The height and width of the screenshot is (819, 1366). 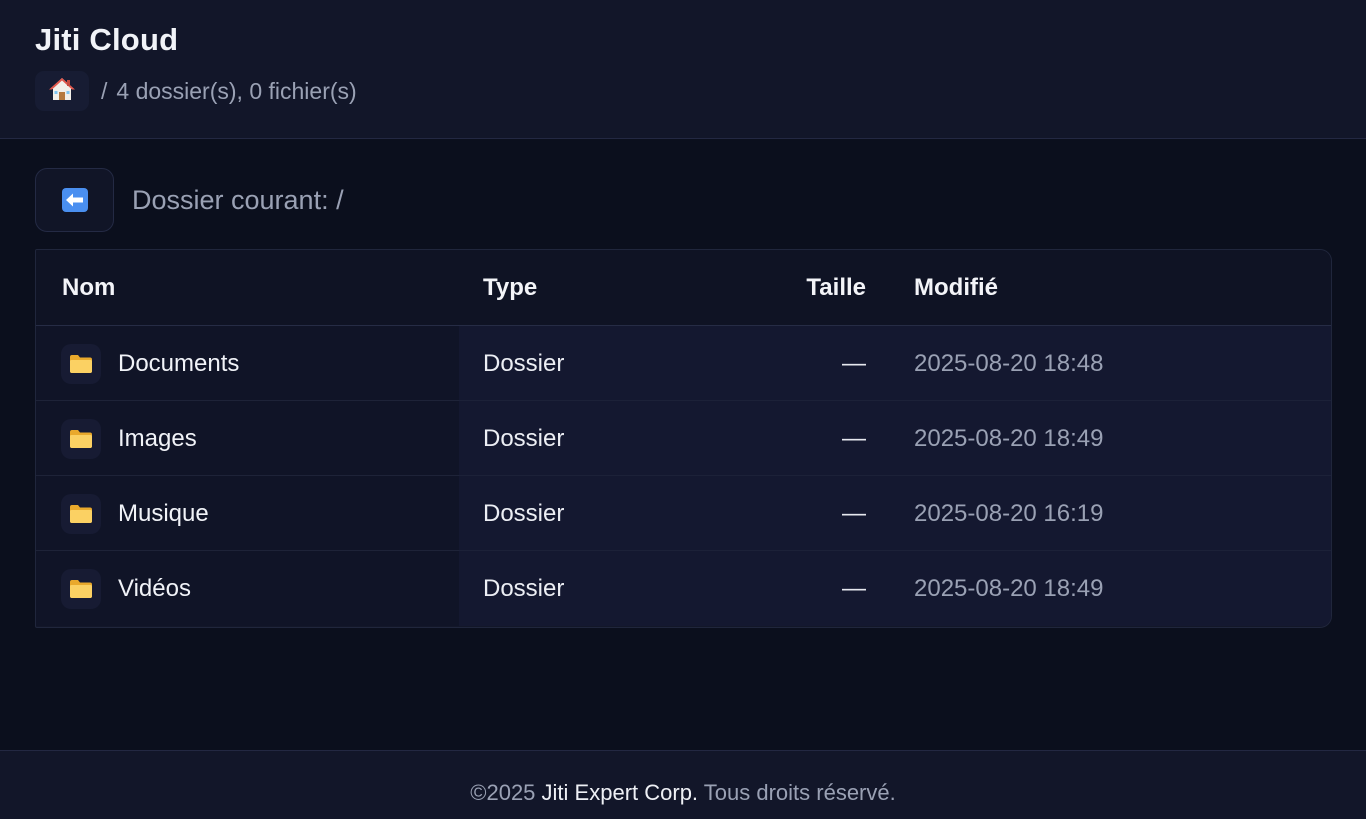 I want to click on back-button, so click(x=74, y=200).